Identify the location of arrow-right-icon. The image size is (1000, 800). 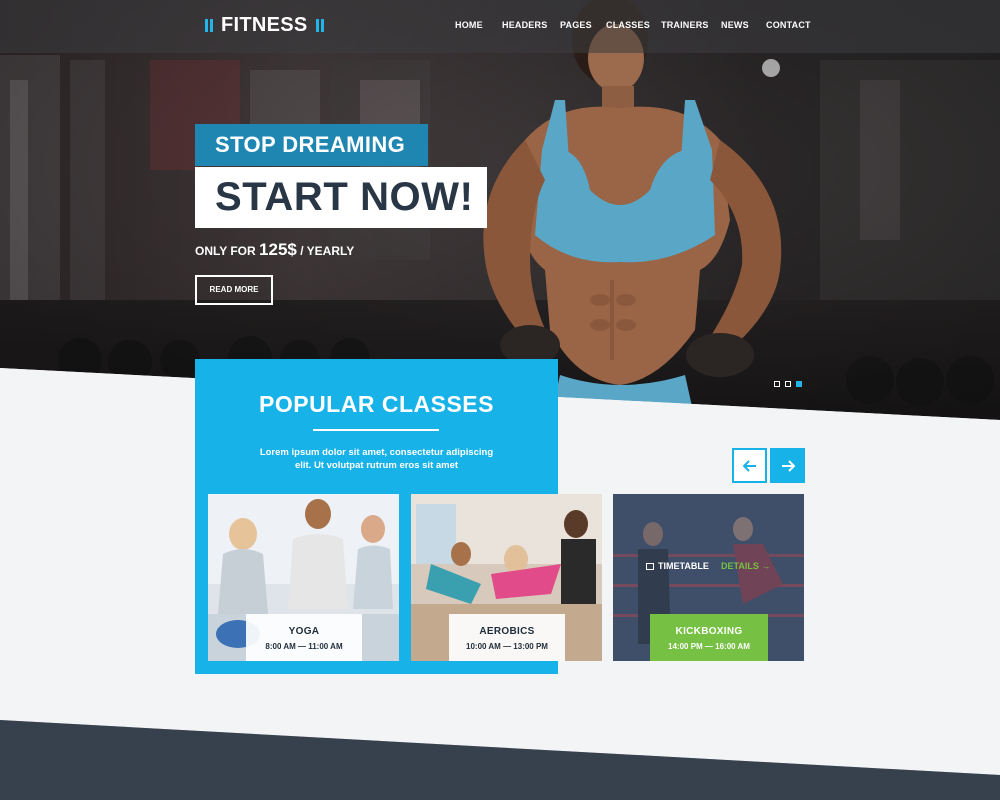
(788, 465).